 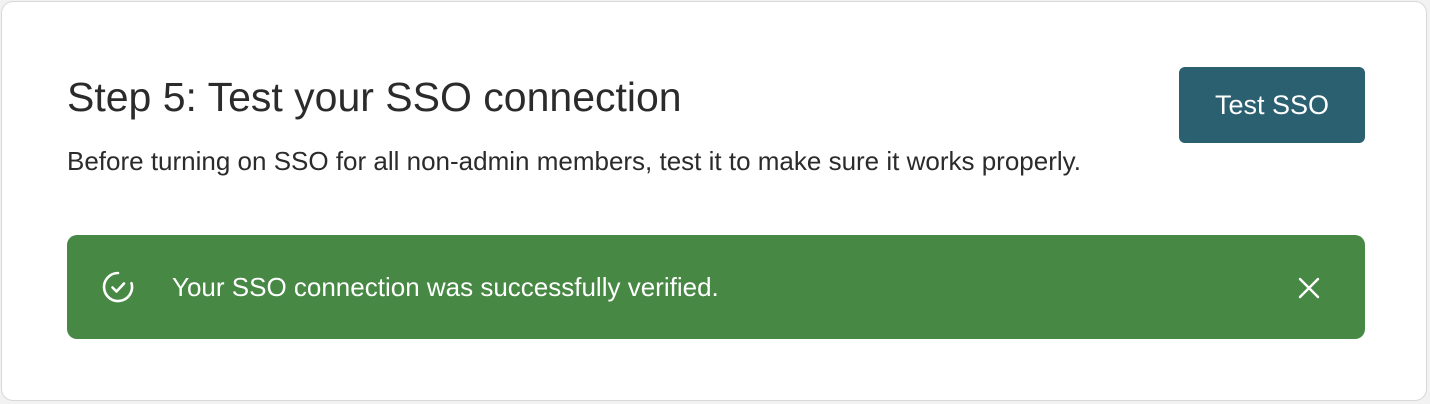 I want to click on check-circle-icon, so click(x=118, y=287).